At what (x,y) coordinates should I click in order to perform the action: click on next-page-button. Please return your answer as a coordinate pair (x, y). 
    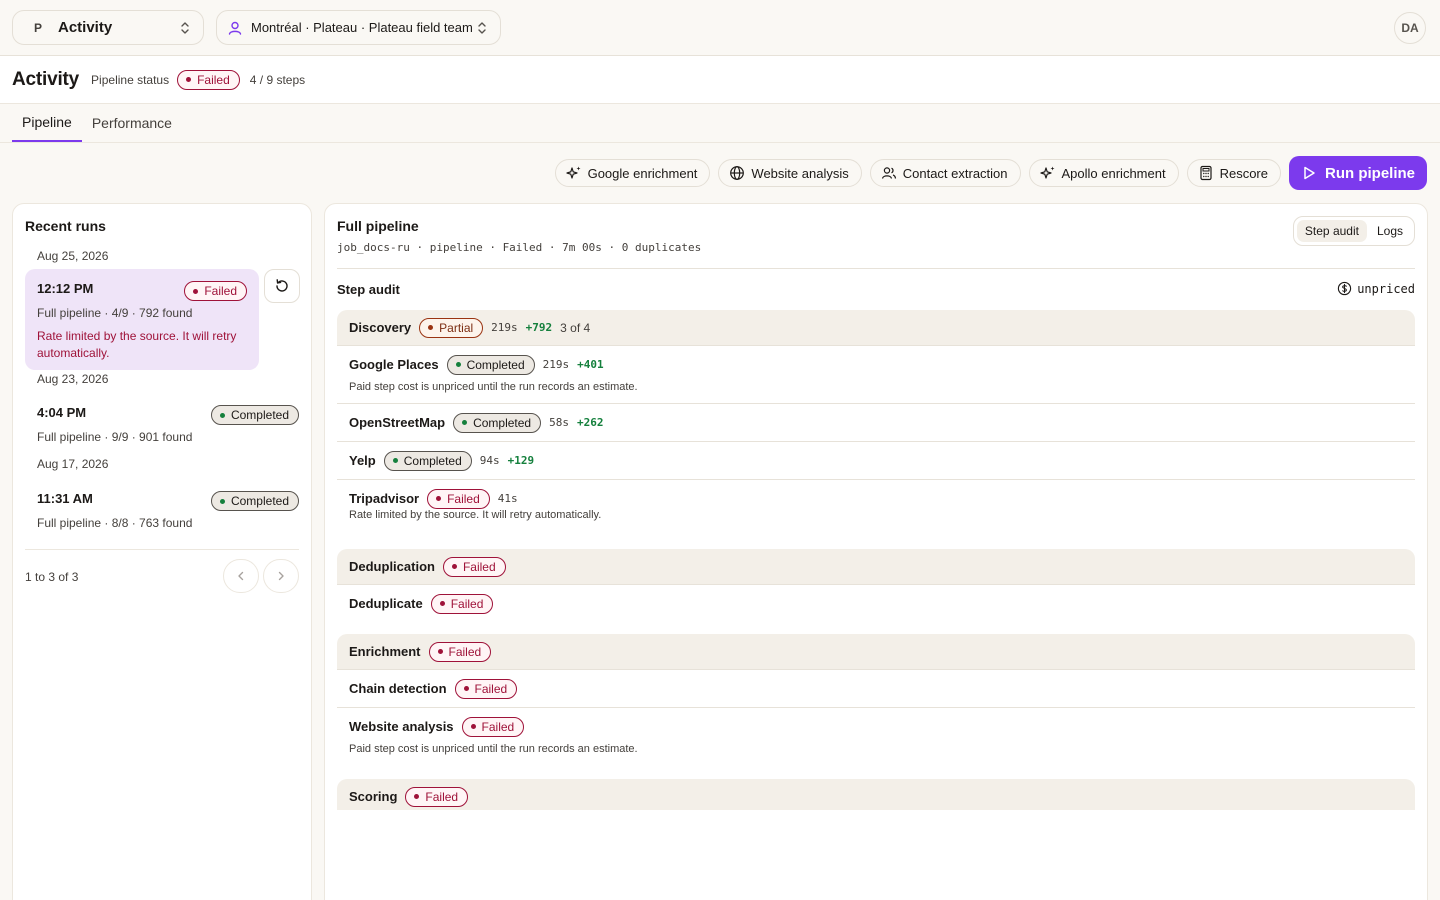
    Looking at the image, I should click on (281, 576).